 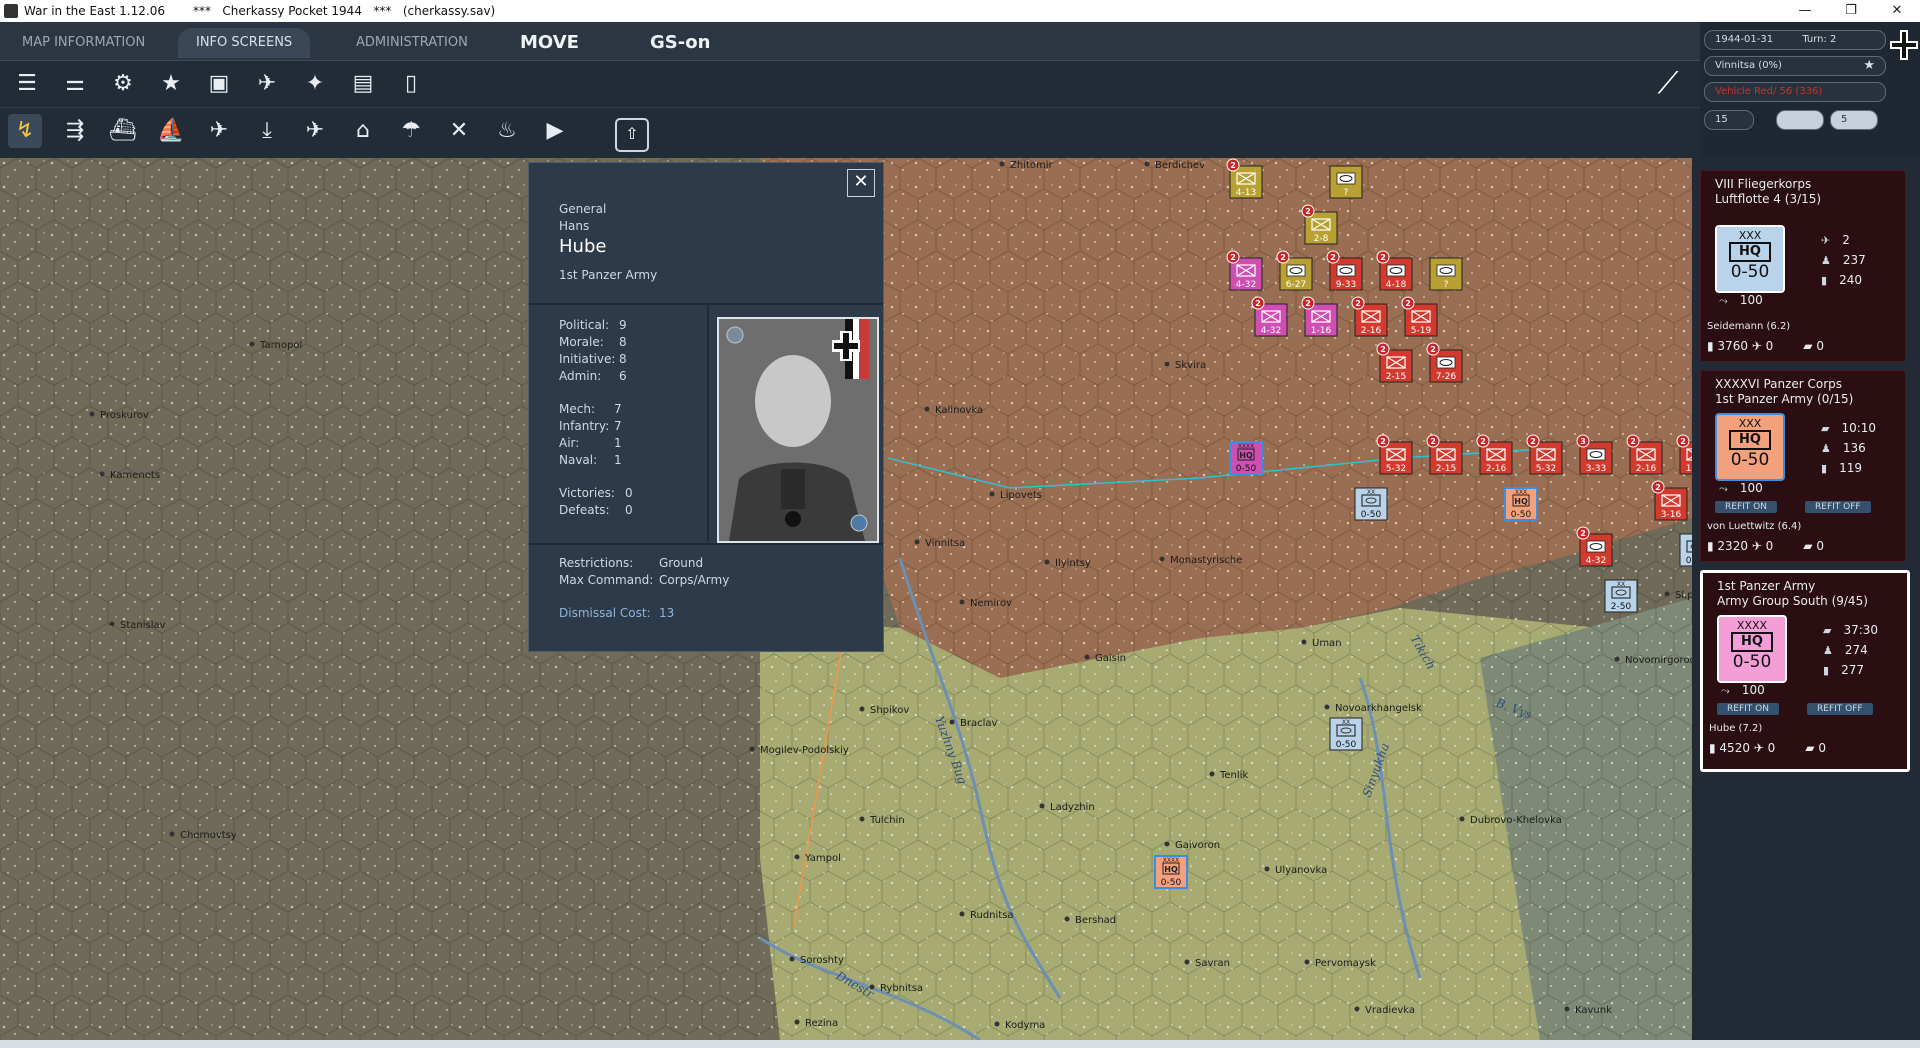 What do you see at coordinates (1729, 120) in the screenshot?
I see `zoom-level: 15` at bounding box center [1729, 120].